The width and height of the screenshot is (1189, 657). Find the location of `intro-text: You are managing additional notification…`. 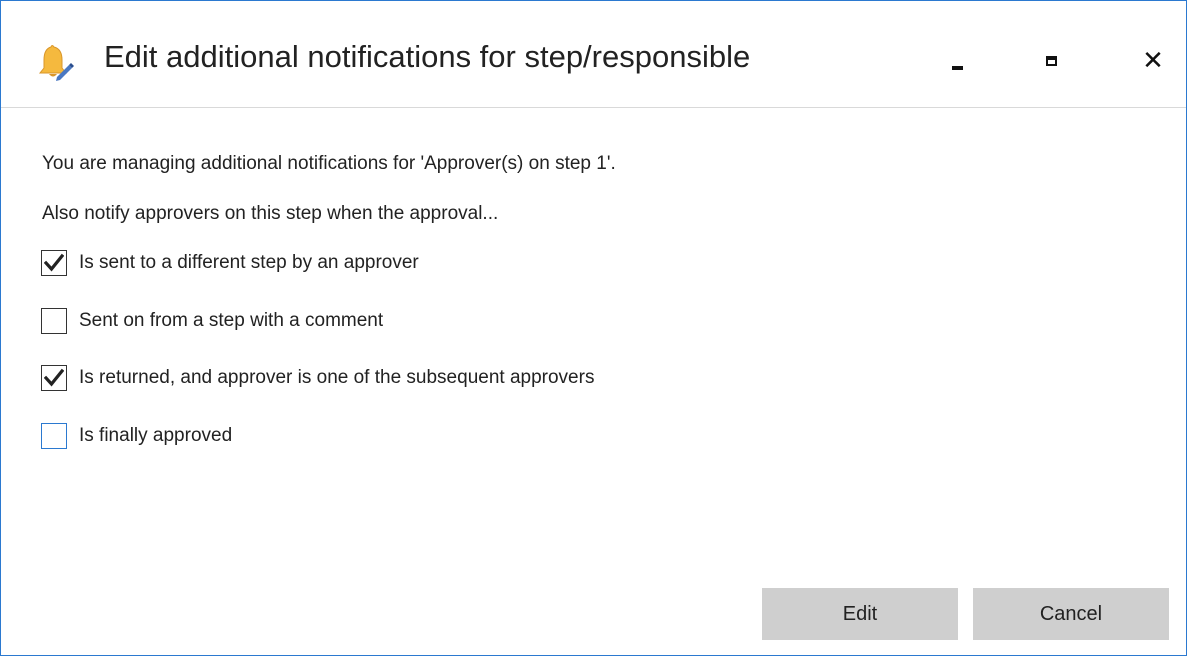

intro-text: You are managing additional notification… is located at coordinates (329, 163).